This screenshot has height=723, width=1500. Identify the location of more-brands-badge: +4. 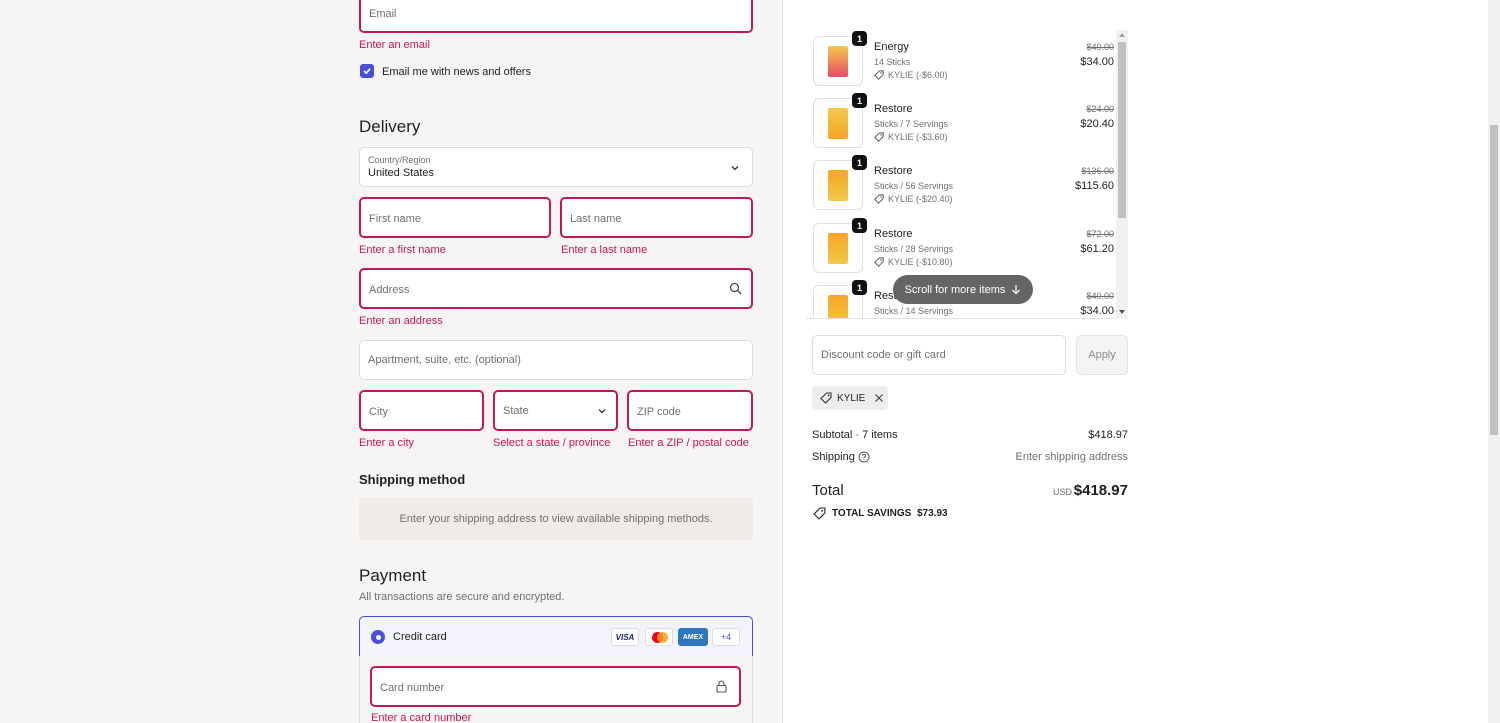
(726, 637).